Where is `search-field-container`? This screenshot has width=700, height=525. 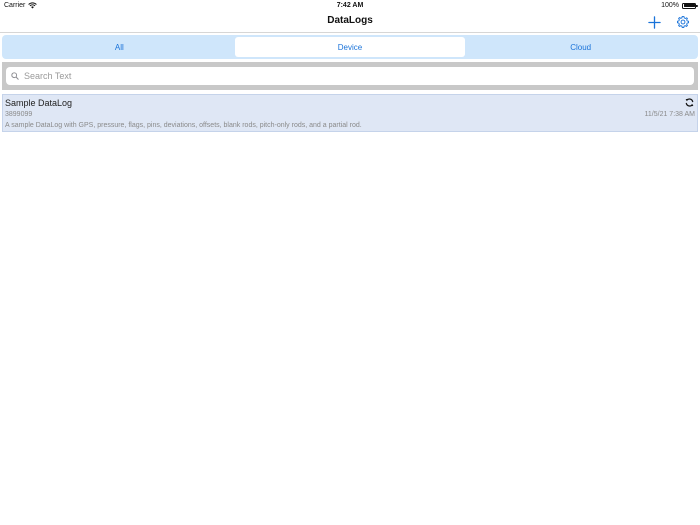
search-field-container is located at coordinates (350, 76).